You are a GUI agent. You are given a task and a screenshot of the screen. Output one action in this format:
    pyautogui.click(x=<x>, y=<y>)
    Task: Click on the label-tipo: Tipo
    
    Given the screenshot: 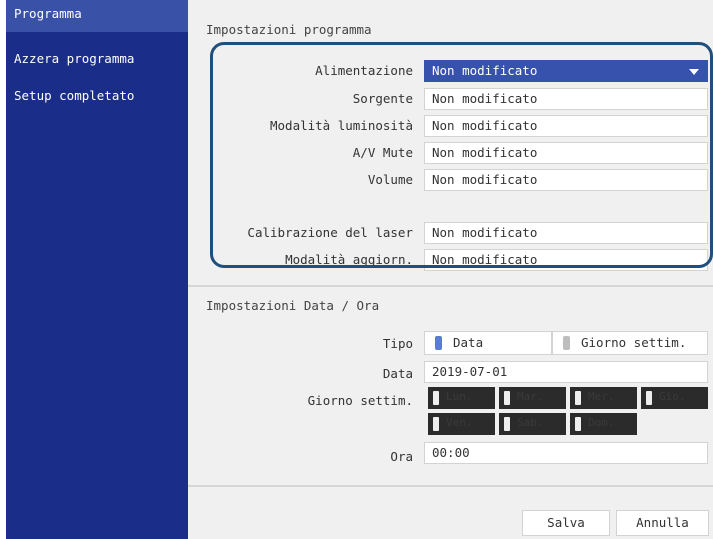 What is the action you would take?
    pyautogui.click(x=397, y=343)
    